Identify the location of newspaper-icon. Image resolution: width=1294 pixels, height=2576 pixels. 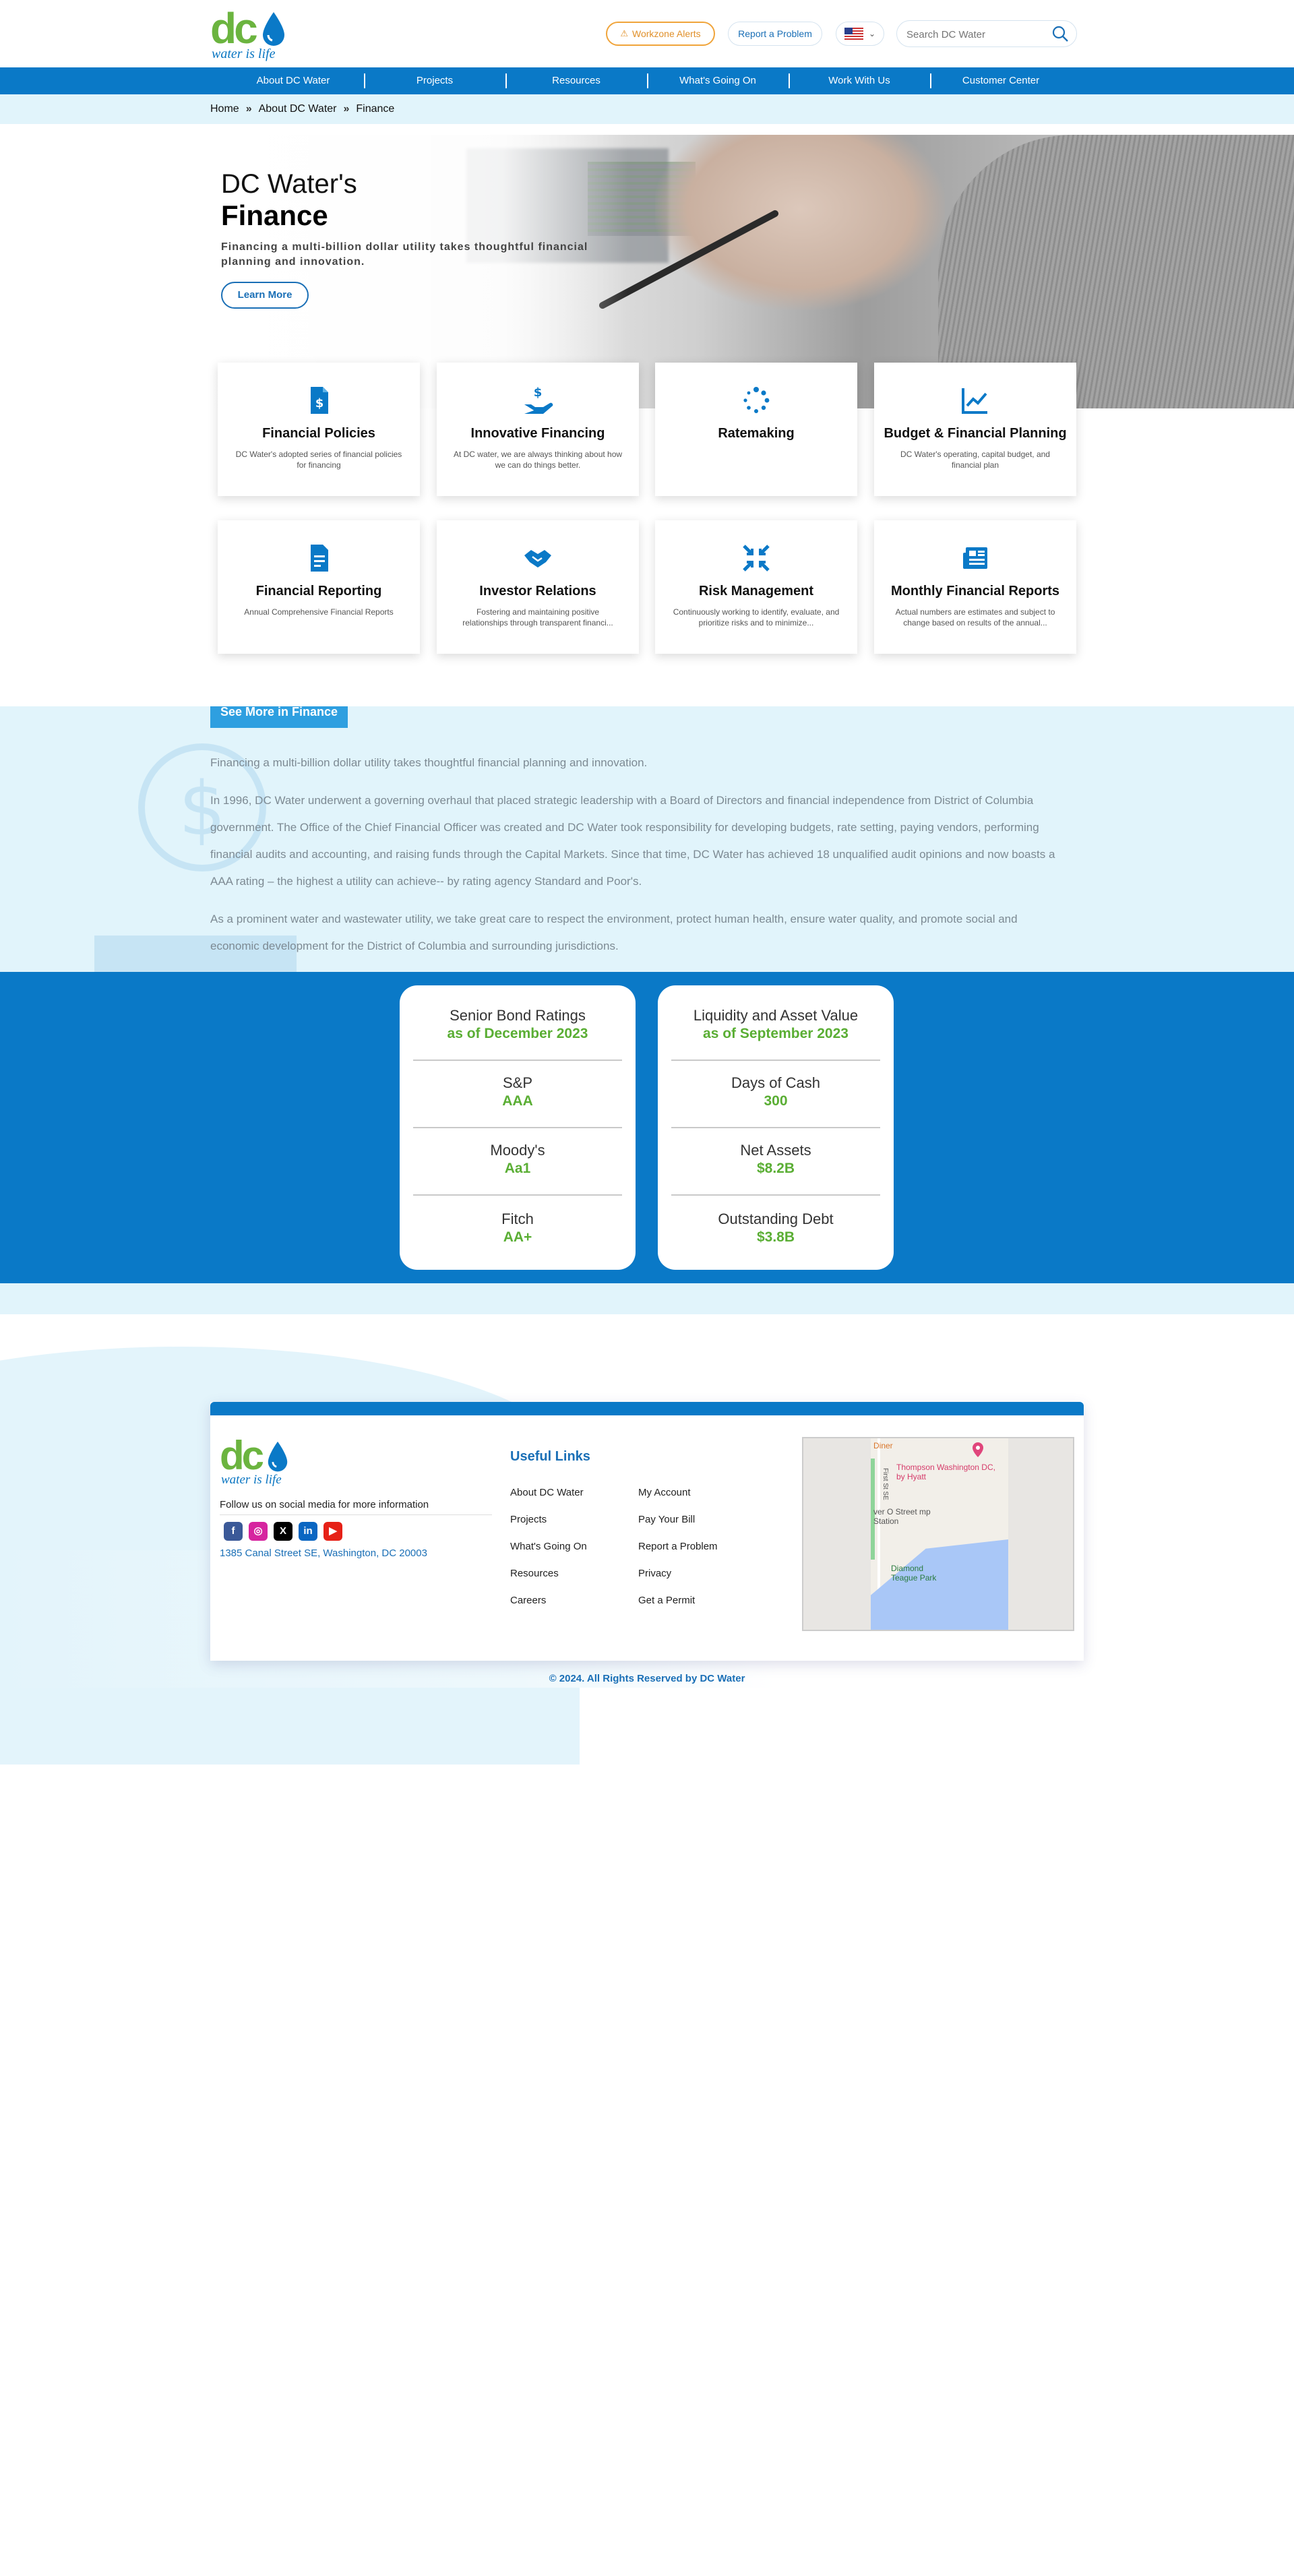
(975, 558).